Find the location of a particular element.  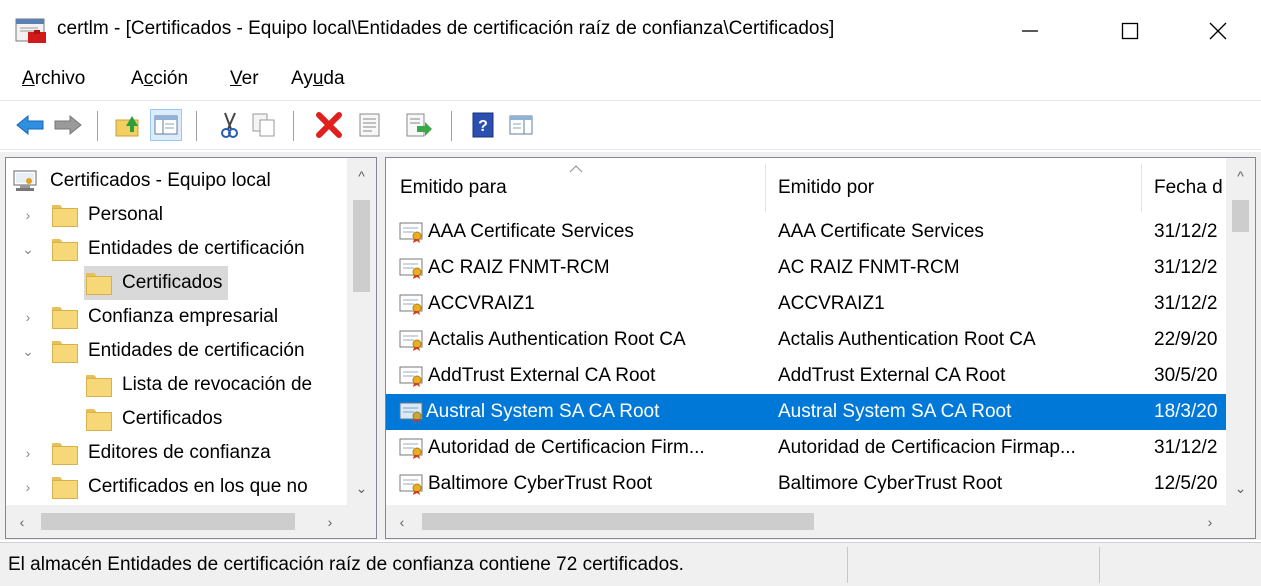

issued-to-text: Austral System SA CA Root is located at coordinates (543, 411).